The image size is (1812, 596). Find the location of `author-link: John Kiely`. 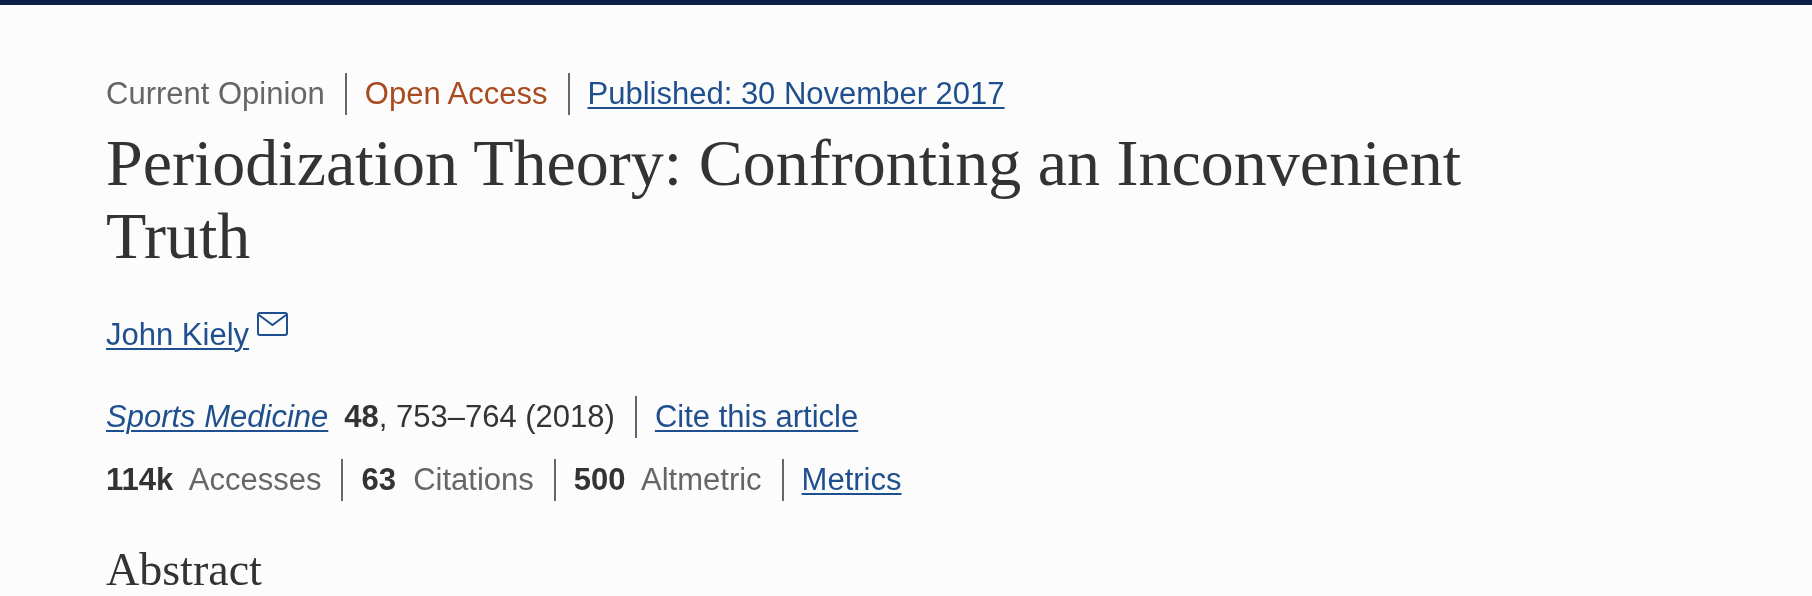

author-link: John Kiely is located at coordinates (178, 334).